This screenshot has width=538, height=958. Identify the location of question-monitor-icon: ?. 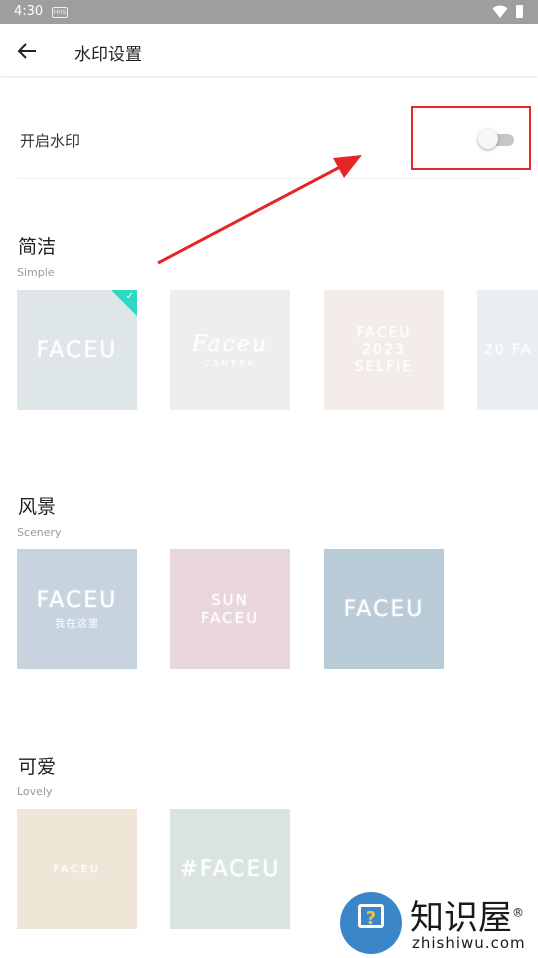
(371, 916).